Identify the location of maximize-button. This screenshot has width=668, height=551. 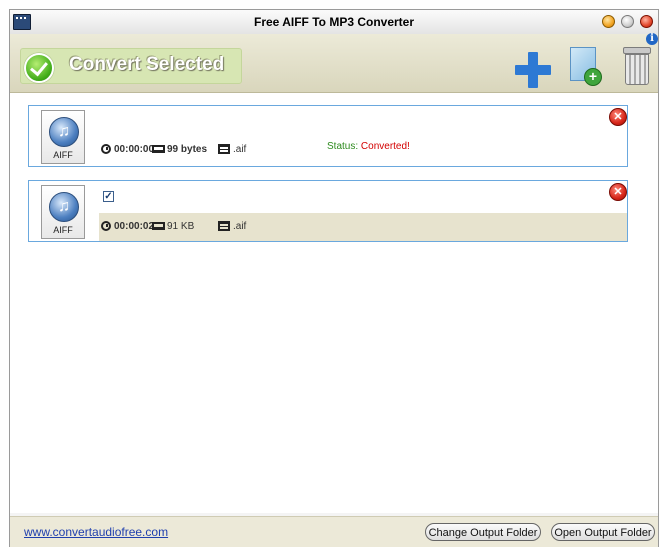
(627, 21).